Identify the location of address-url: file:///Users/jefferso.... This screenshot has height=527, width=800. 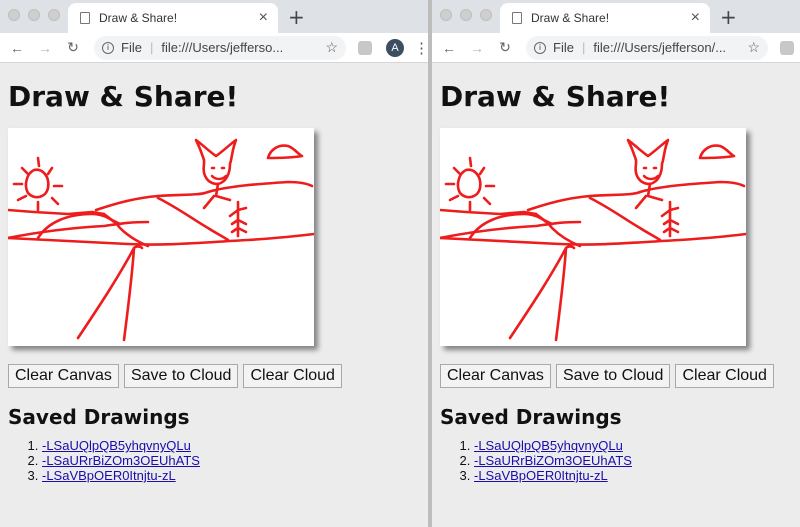
(222, 47).